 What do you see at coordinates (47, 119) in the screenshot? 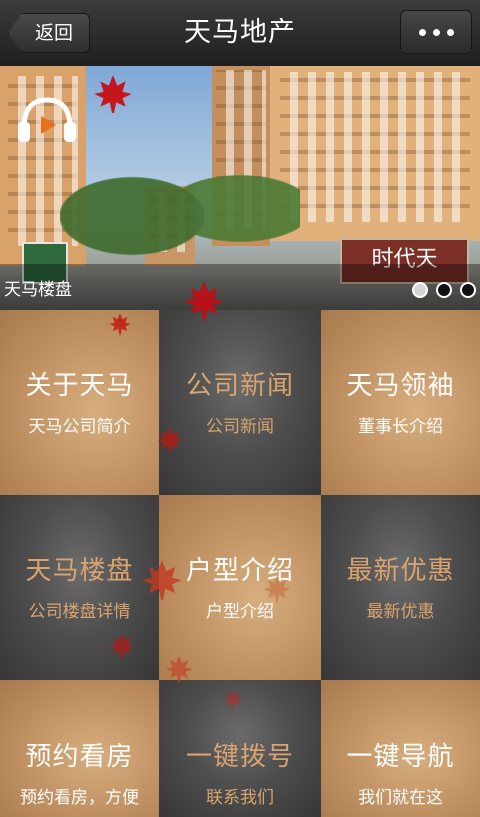
I see `headphone-play-icon` at bounding box center [47, 119].